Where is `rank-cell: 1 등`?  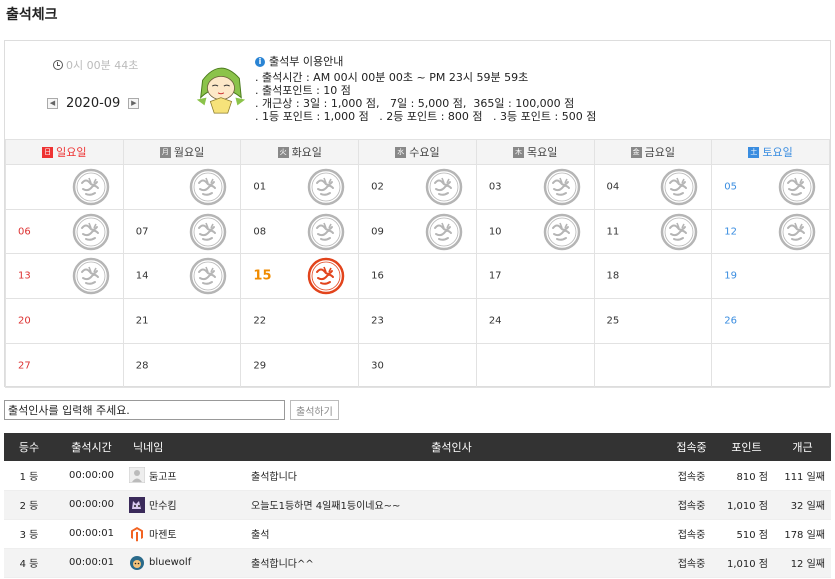
rank-cell: 1 등 is located at coordinates (29, 476).